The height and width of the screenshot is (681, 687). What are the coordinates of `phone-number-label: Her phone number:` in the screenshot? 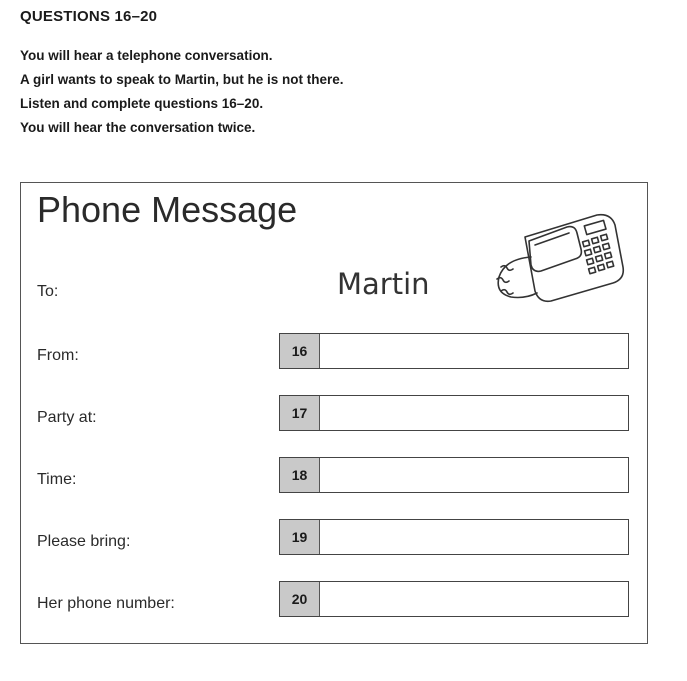 It's located at (106, 603).